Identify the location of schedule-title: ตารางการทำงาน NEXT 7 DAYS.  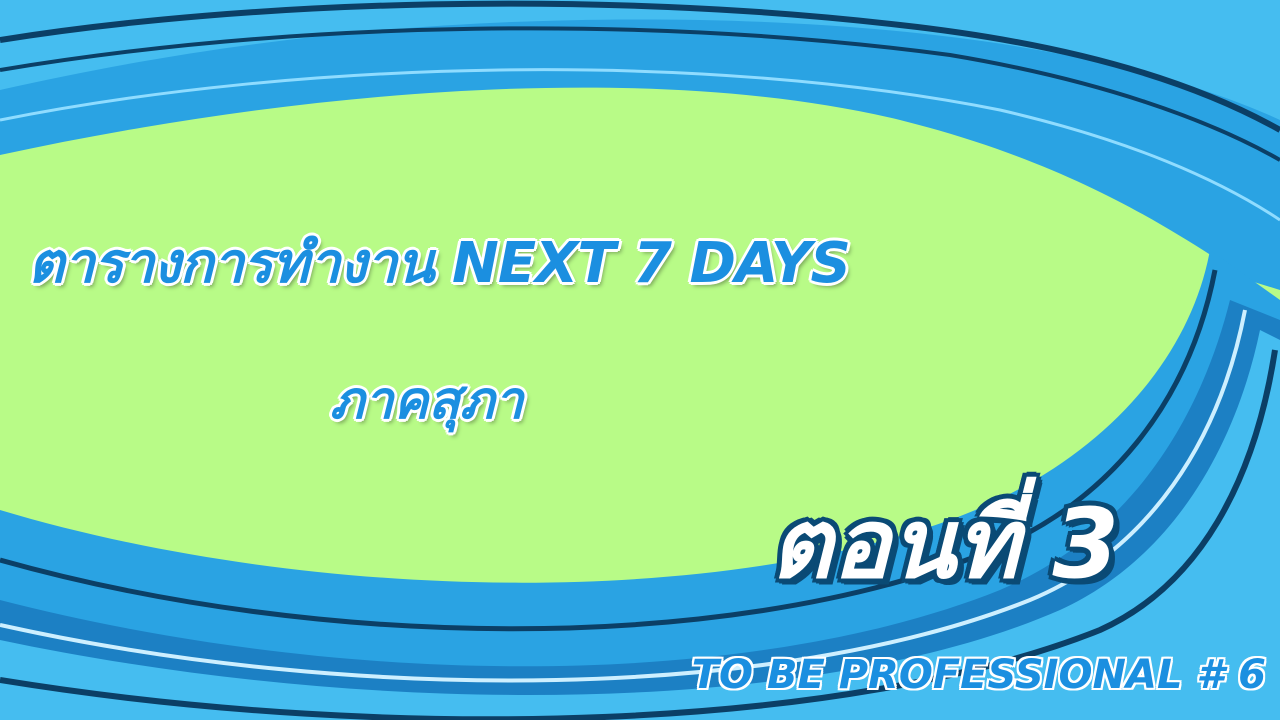
(439, 263).